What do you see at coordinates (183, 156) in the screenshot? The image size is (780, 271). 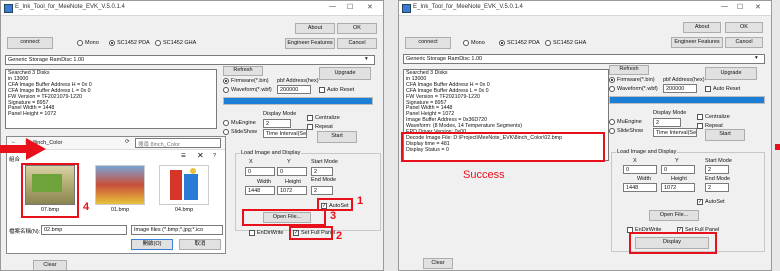 I see `view-icon: ☰` at bounding box center [183, 156].